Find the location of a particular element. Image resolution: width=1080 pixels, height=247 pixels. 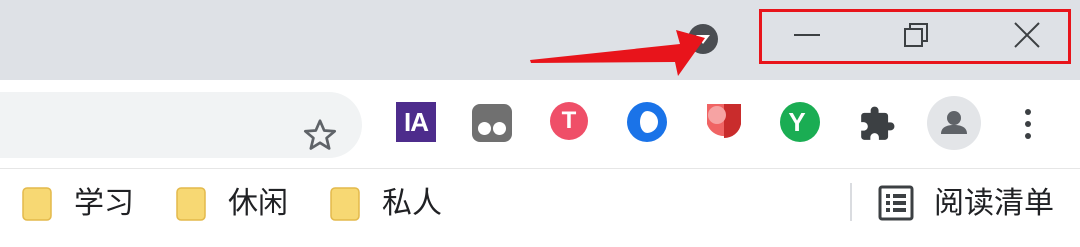

bookmarks-divider is located at coordinates (851, 202).